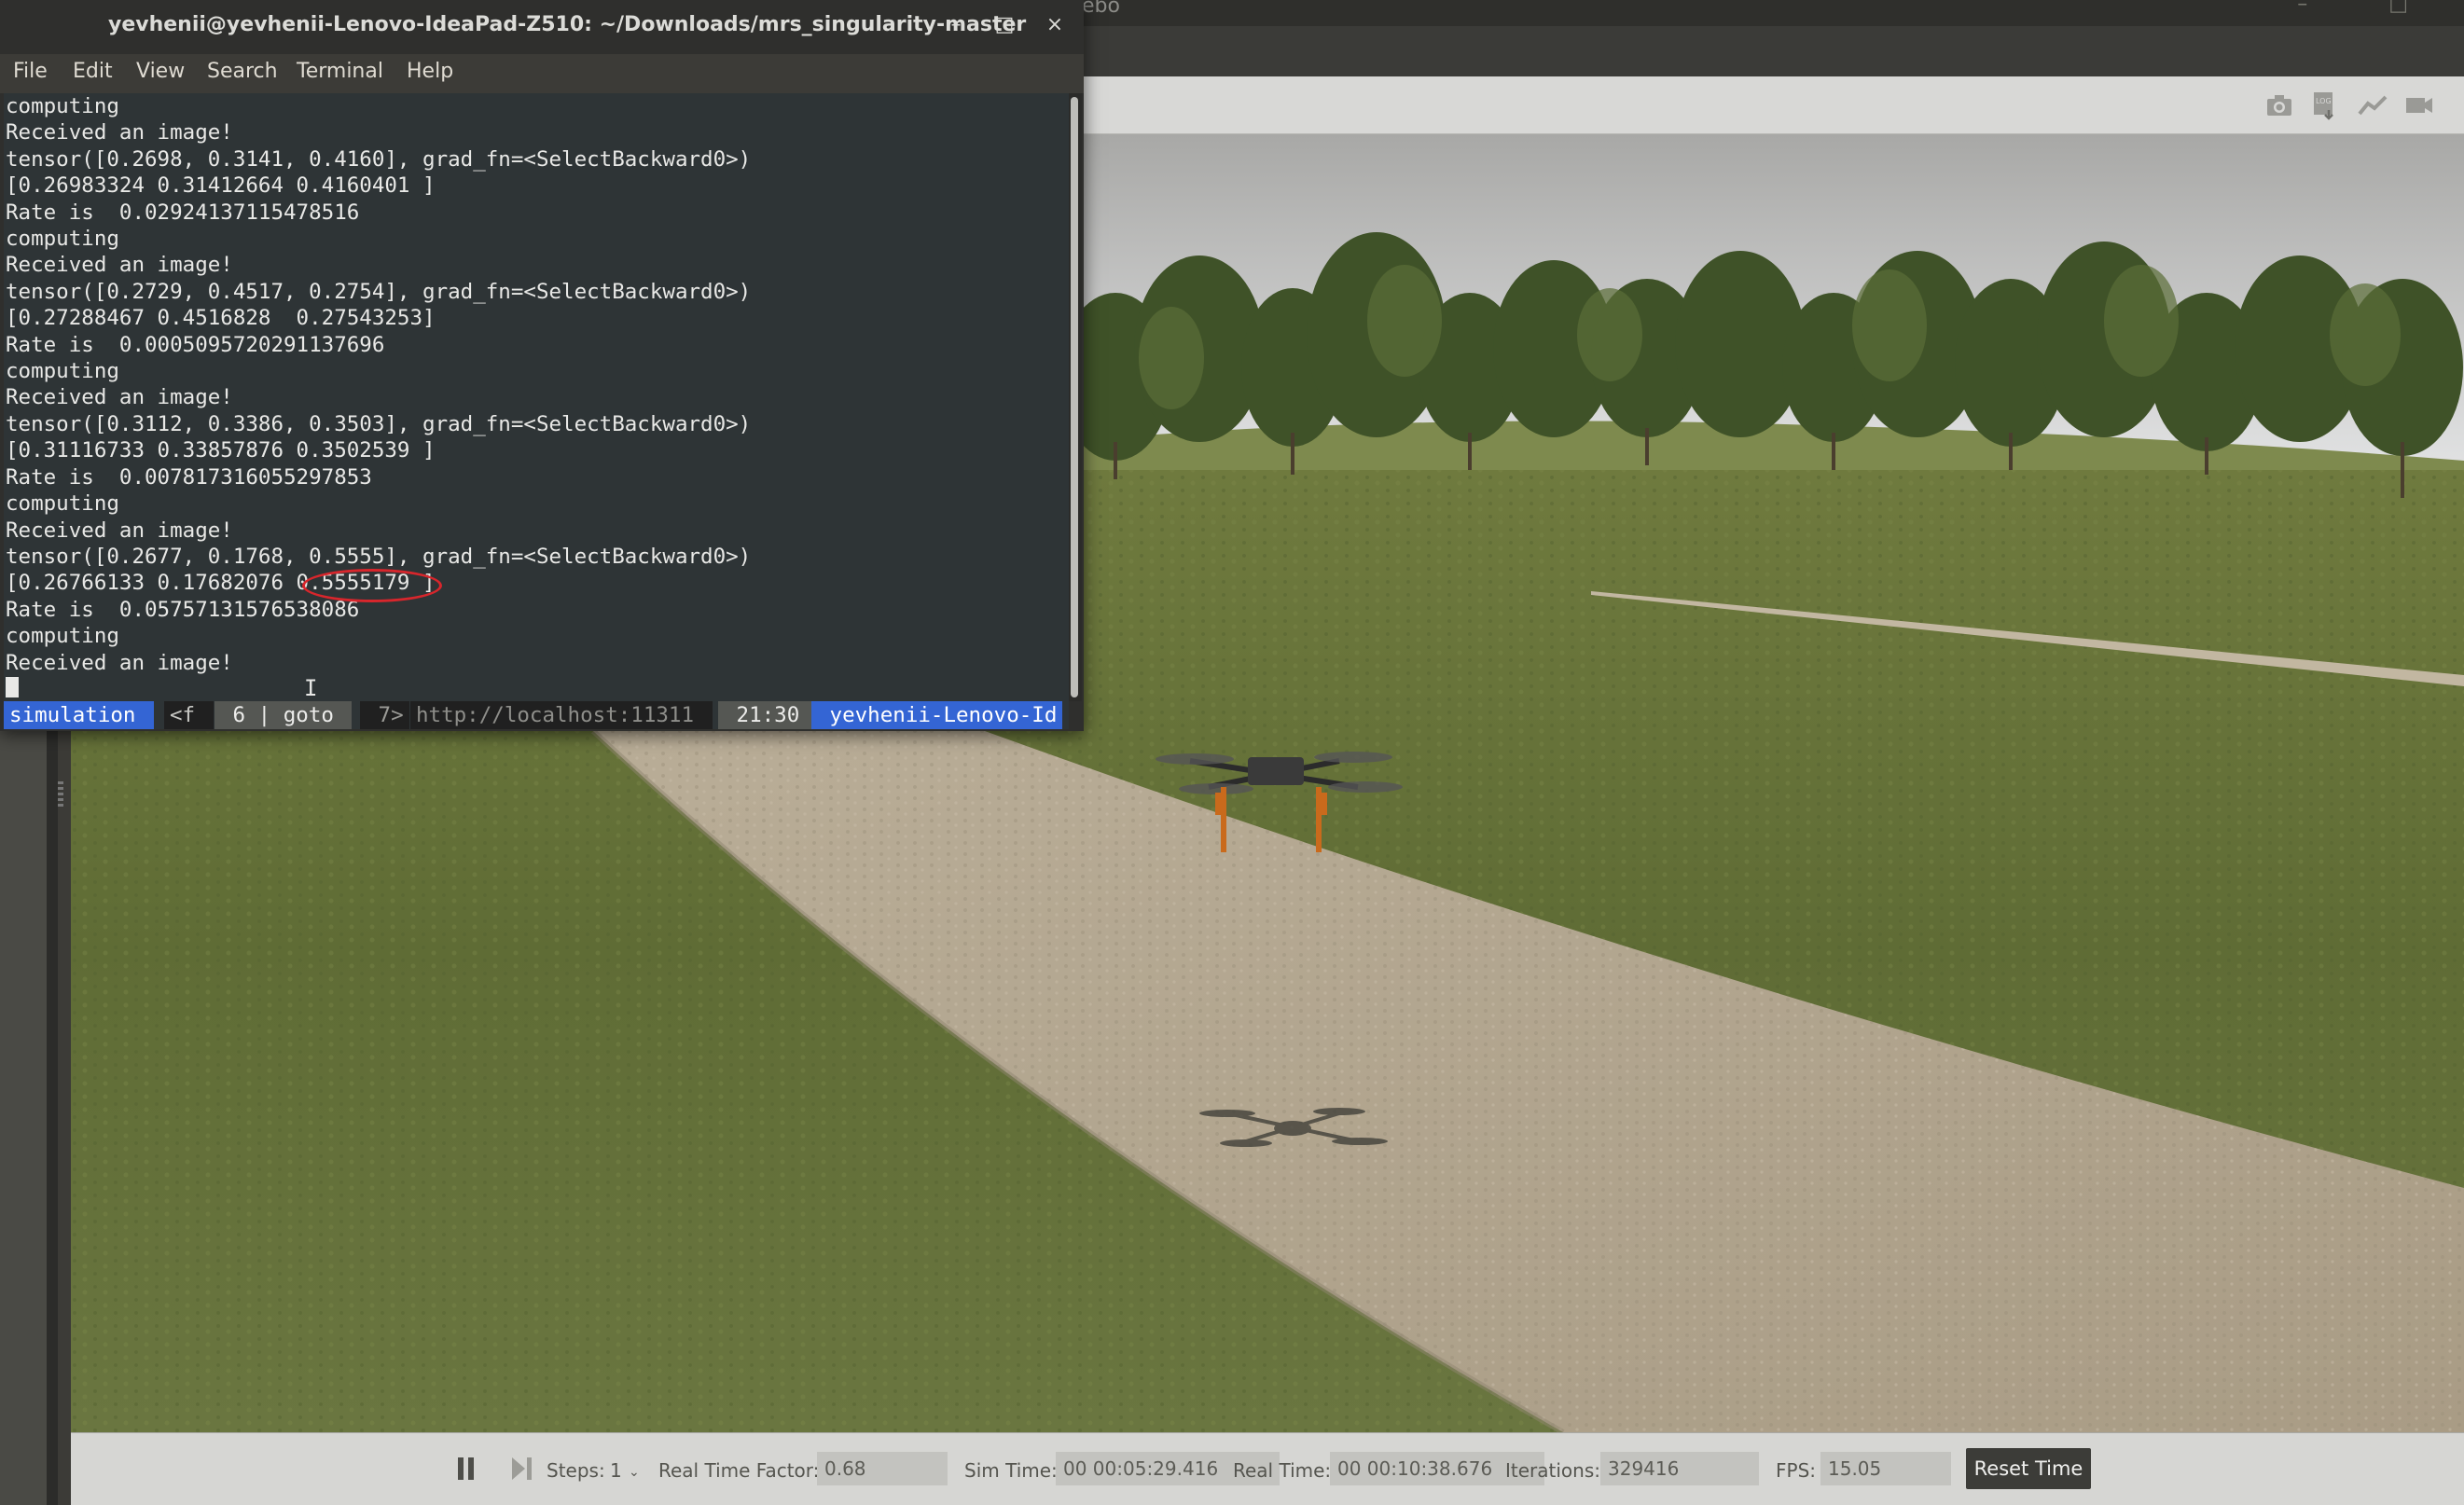 This screenshot has width=2464, height=1505. Describe the element at coordinates (30, 71) in the screenshot. I see `menu-file: File` at that location.